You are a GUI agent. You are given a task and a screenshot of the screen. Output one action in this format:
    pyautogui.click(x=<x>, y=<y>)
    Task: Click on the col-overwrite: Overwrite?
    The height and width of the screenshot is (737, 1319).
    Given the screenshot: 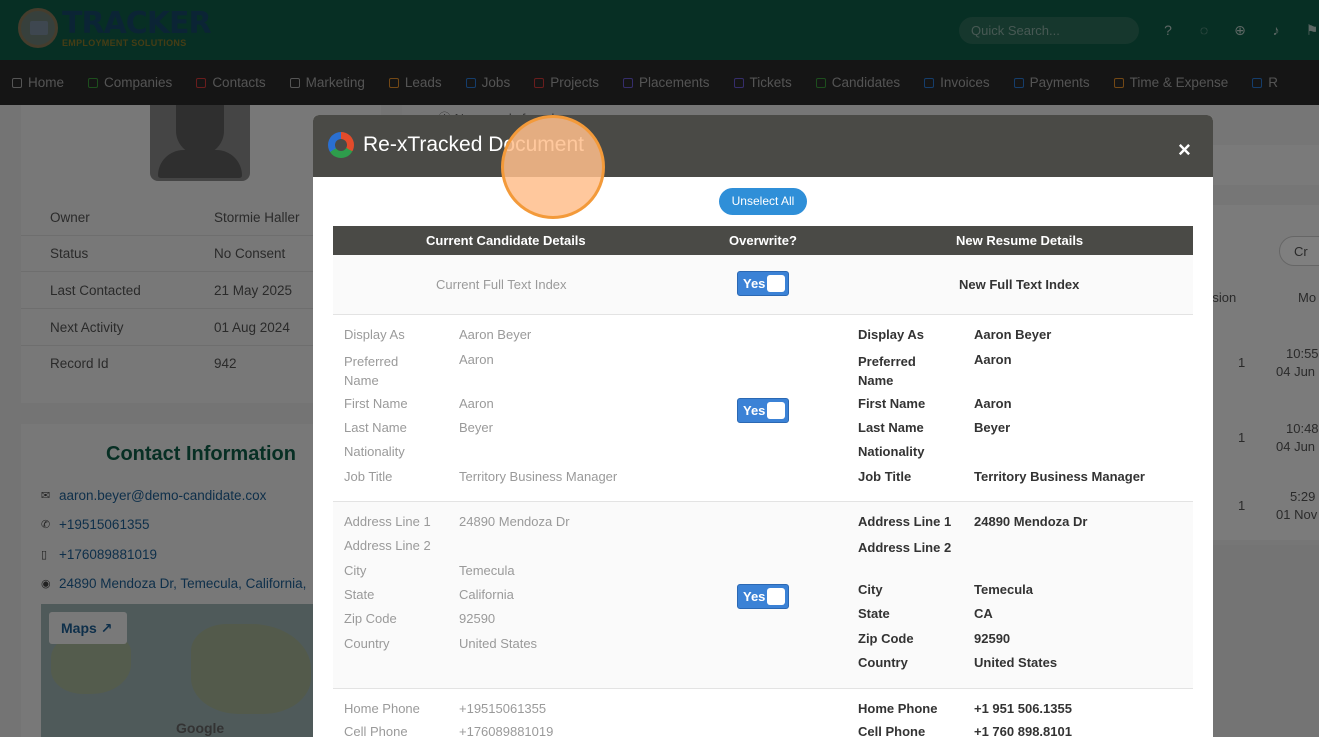 What is the action you would take?
    pyautogui.click(x=763, y=240)
    